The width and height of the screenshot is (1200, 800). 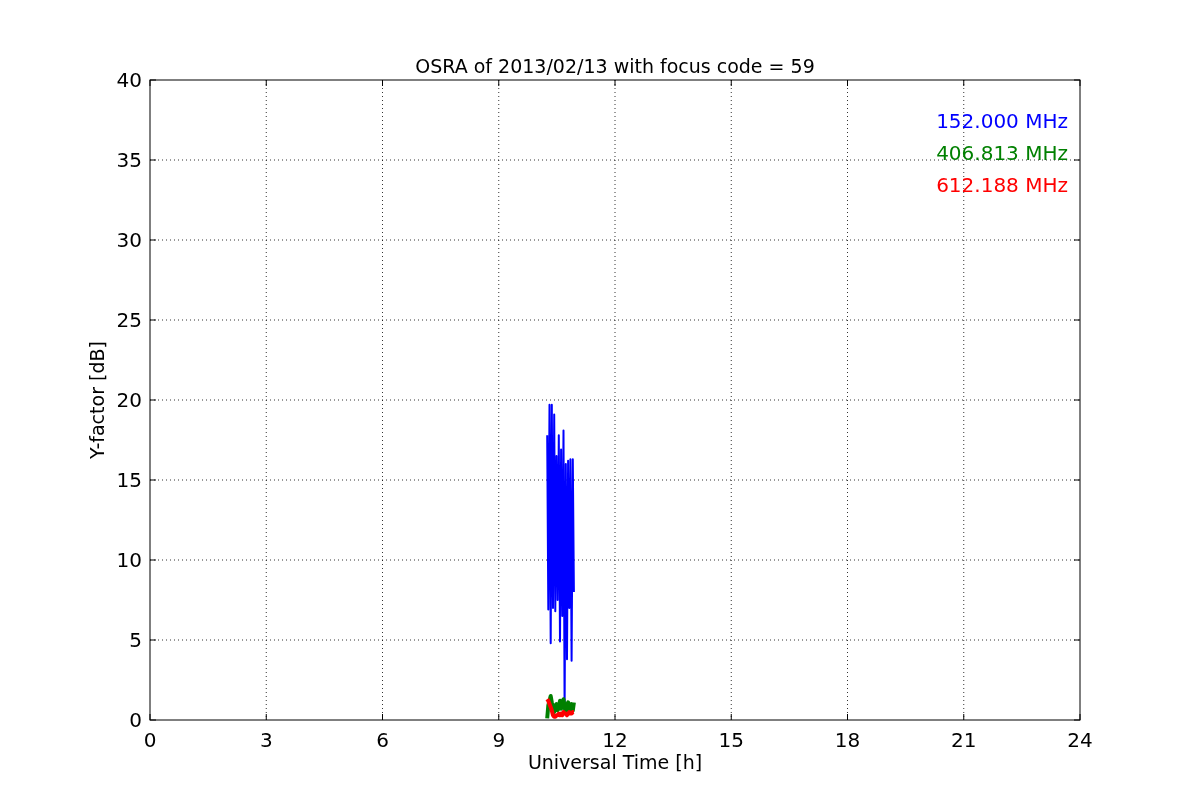 What do you see at coordinates (135, 640) in the screenshot?
I see `y-tick-label: 5` at bounding box center [135, 640].